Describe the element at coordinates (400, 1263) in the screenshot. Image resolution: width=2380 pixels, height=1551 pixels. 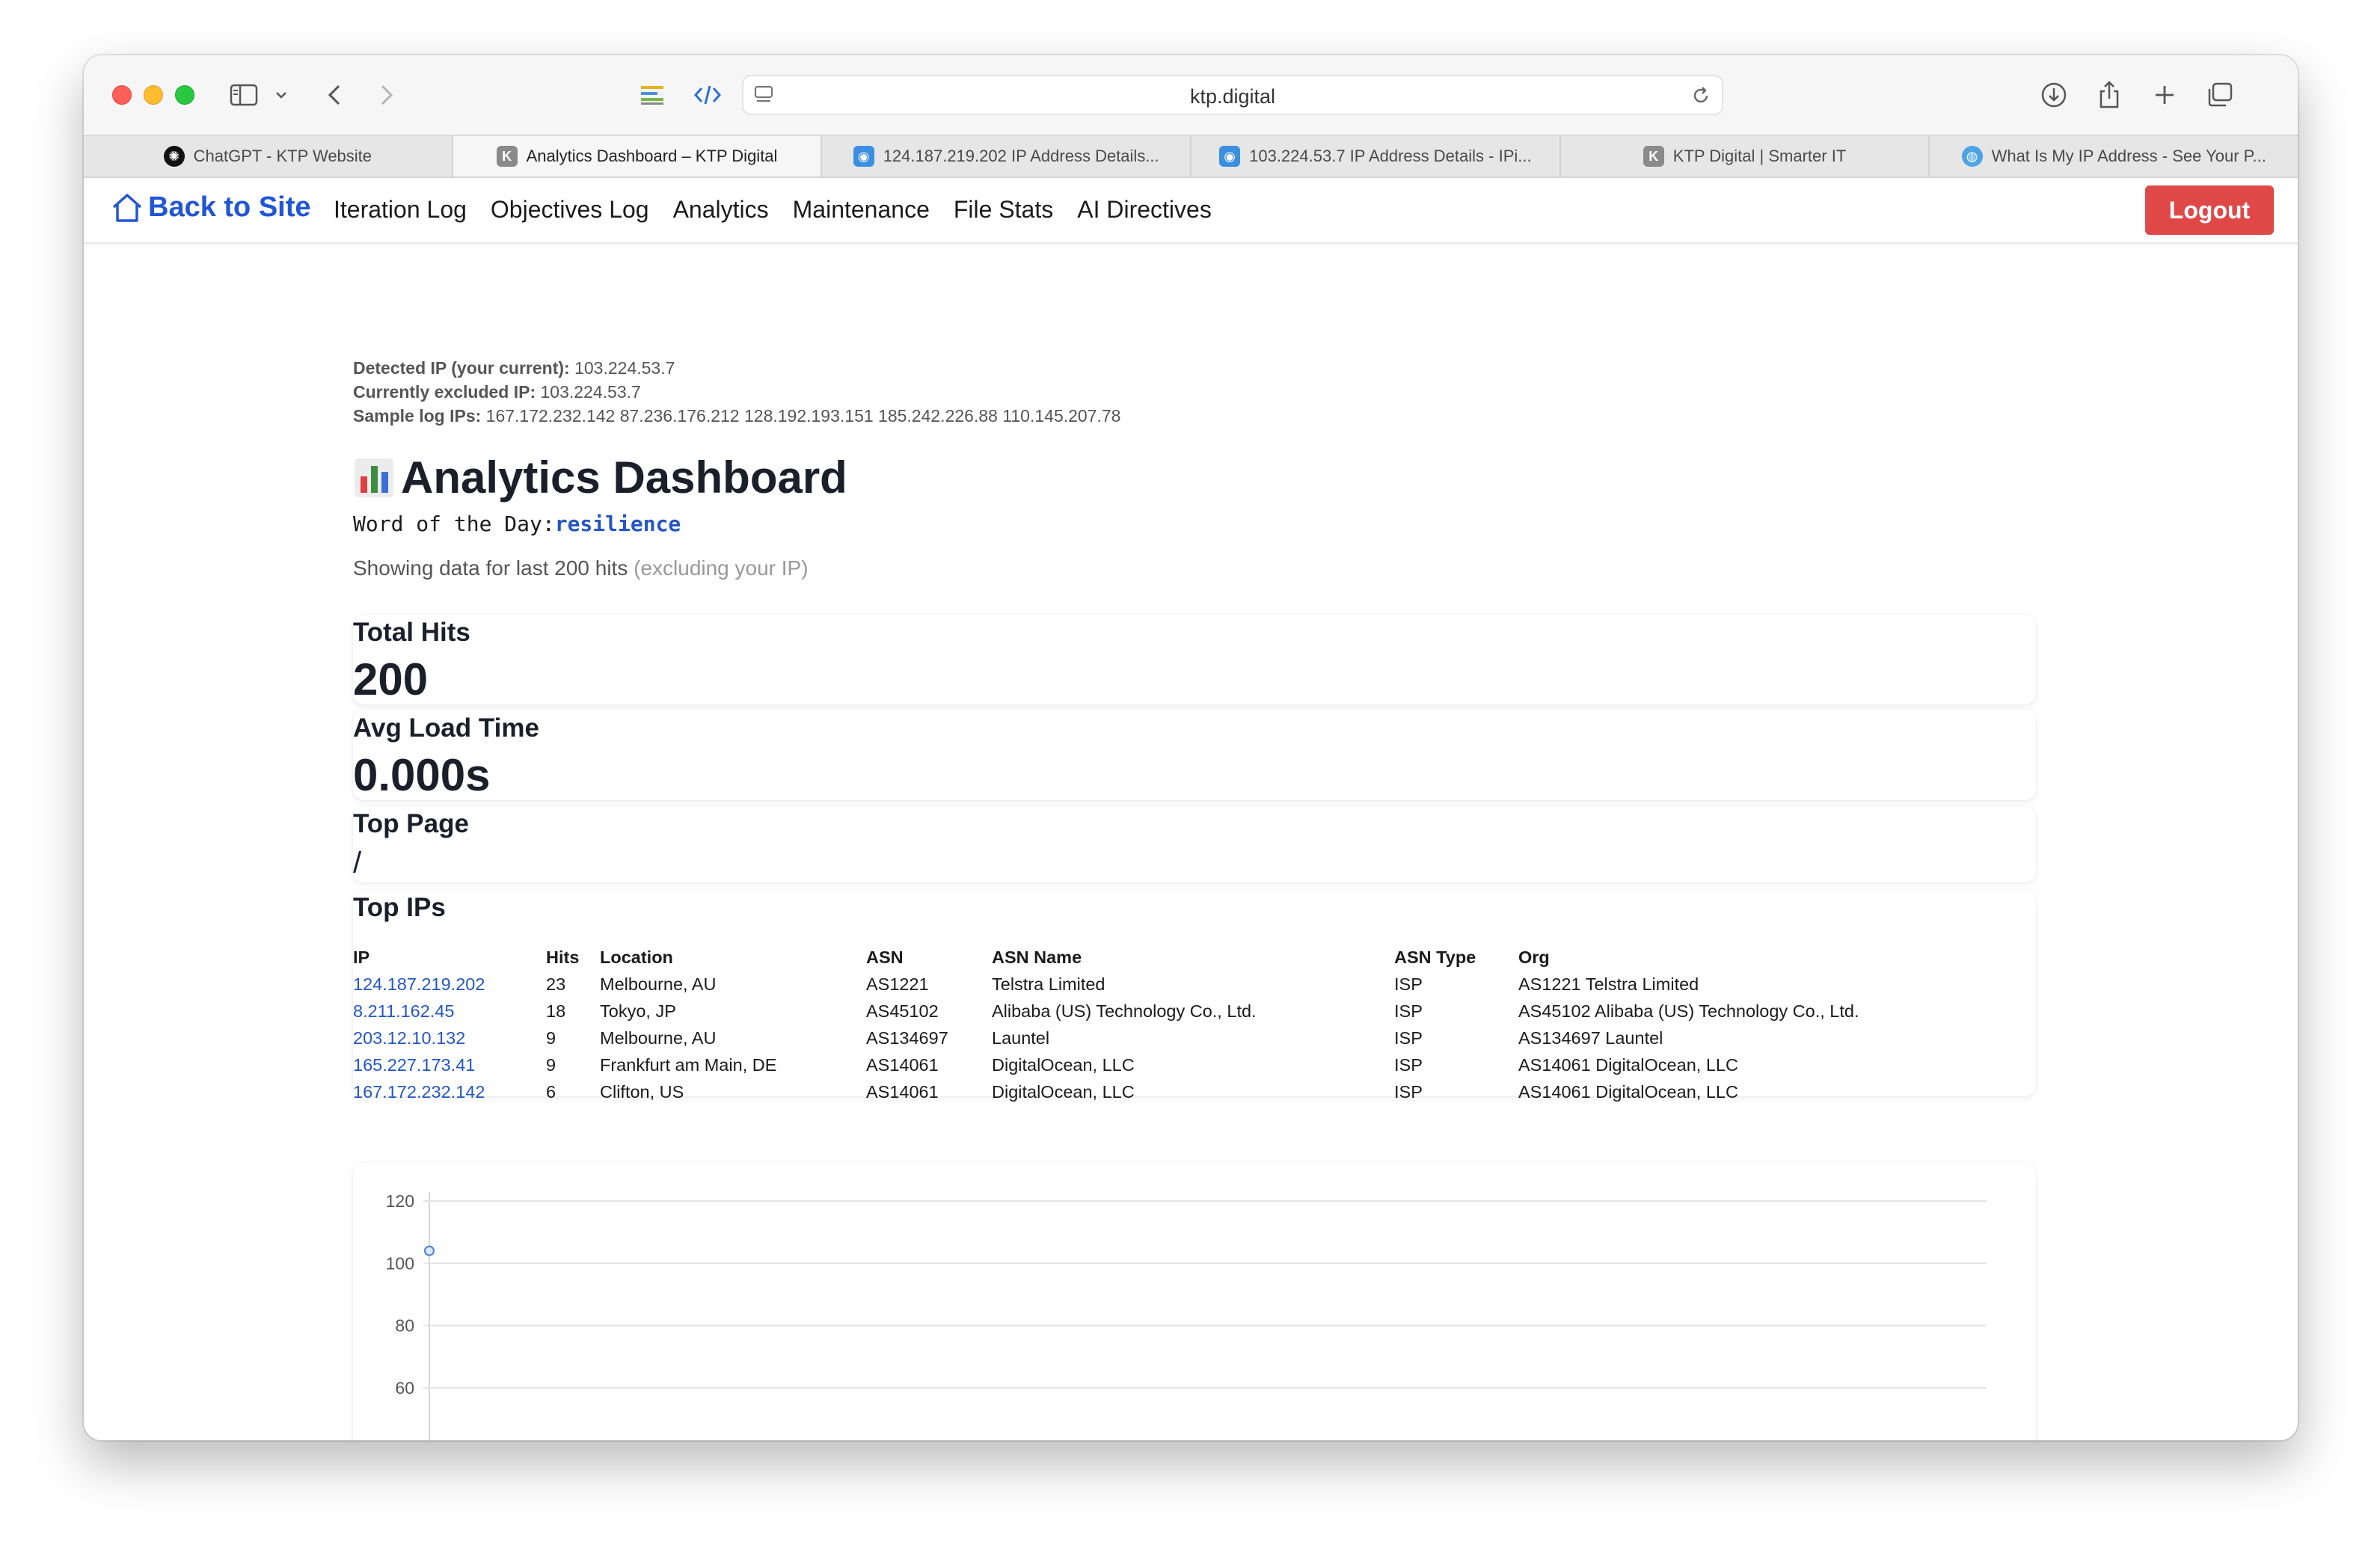
I see `y-tick-label: 100` at that location.